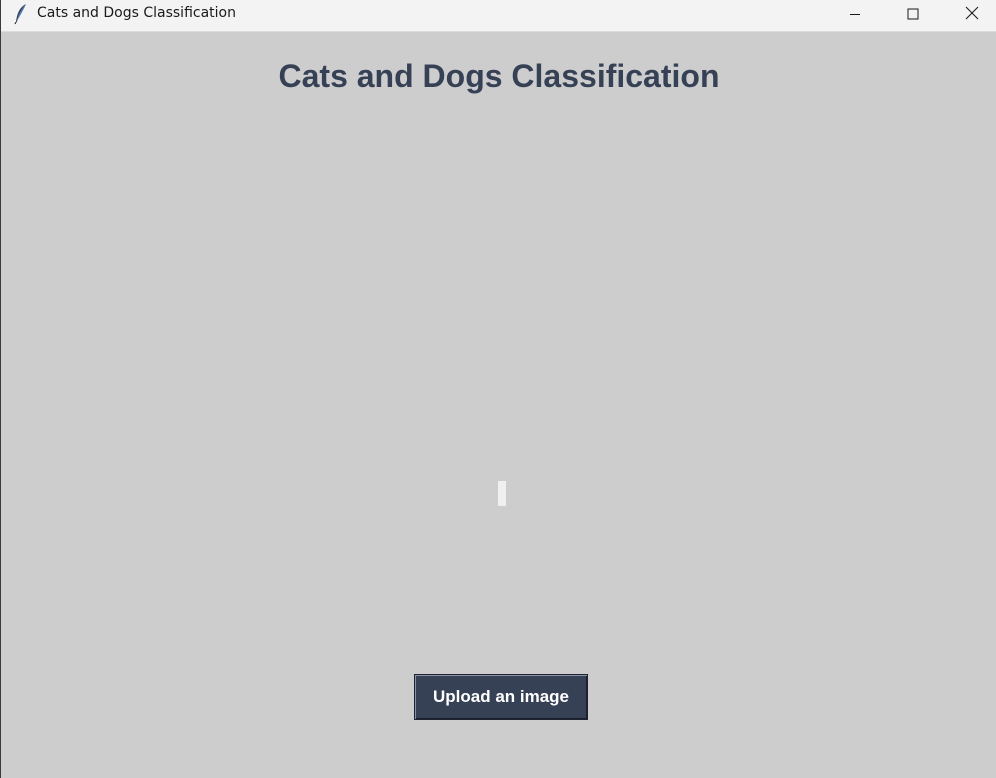  Describe the element at coordinates (502, 493) in the screenshot. I see `image-preview` at that location.